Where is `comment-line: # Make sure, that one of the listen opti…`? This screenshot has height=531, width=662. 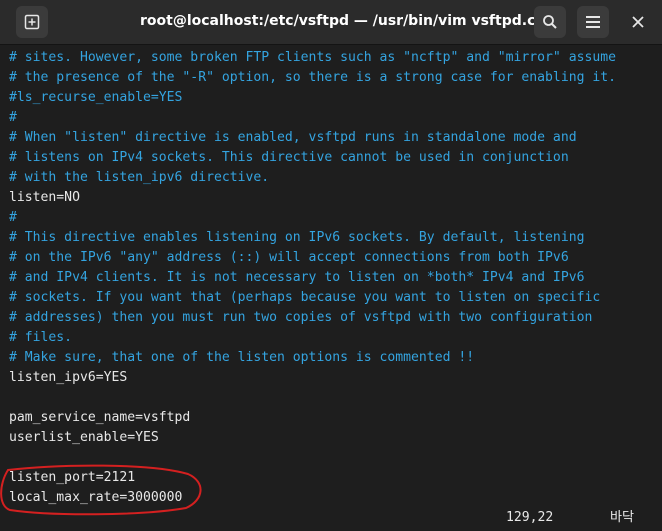
comment-line: # Make sure, that one of the listen opti… is located at coordinates (242, 357).